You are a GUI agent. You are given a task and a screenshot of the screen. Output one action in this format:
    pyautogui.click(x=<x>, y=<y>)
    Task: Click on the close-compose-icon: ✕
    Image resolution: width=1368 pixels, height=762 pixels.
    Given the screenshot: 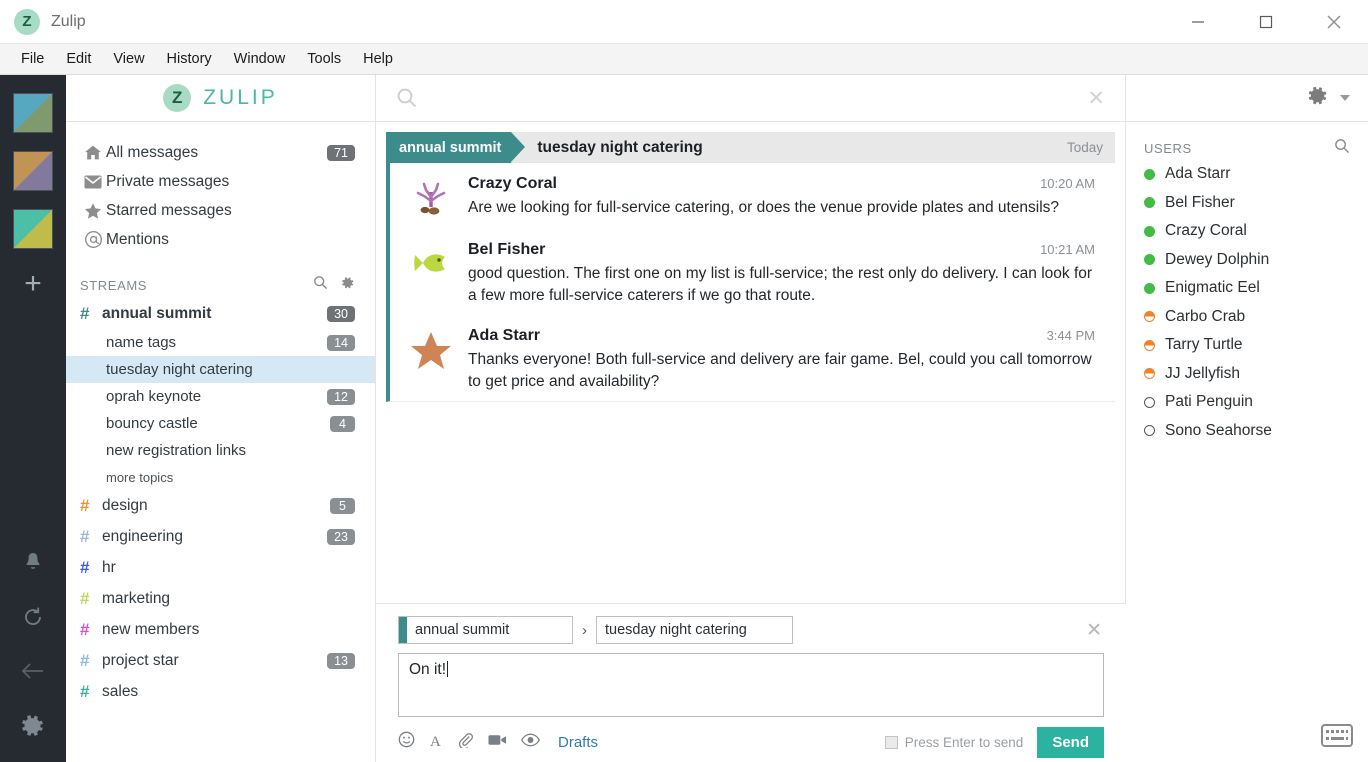 What is the action you would take?
    pyautogui.click(x=1095, y=630)
    